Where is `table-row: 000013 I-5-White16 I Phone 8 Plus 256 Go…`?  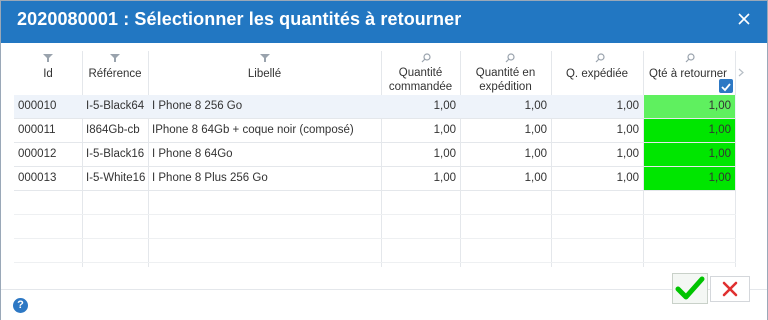
table-row: 000013 I-5-White16 I Phone 8 Plus 256 Go… is located at coordinates (375, 179).